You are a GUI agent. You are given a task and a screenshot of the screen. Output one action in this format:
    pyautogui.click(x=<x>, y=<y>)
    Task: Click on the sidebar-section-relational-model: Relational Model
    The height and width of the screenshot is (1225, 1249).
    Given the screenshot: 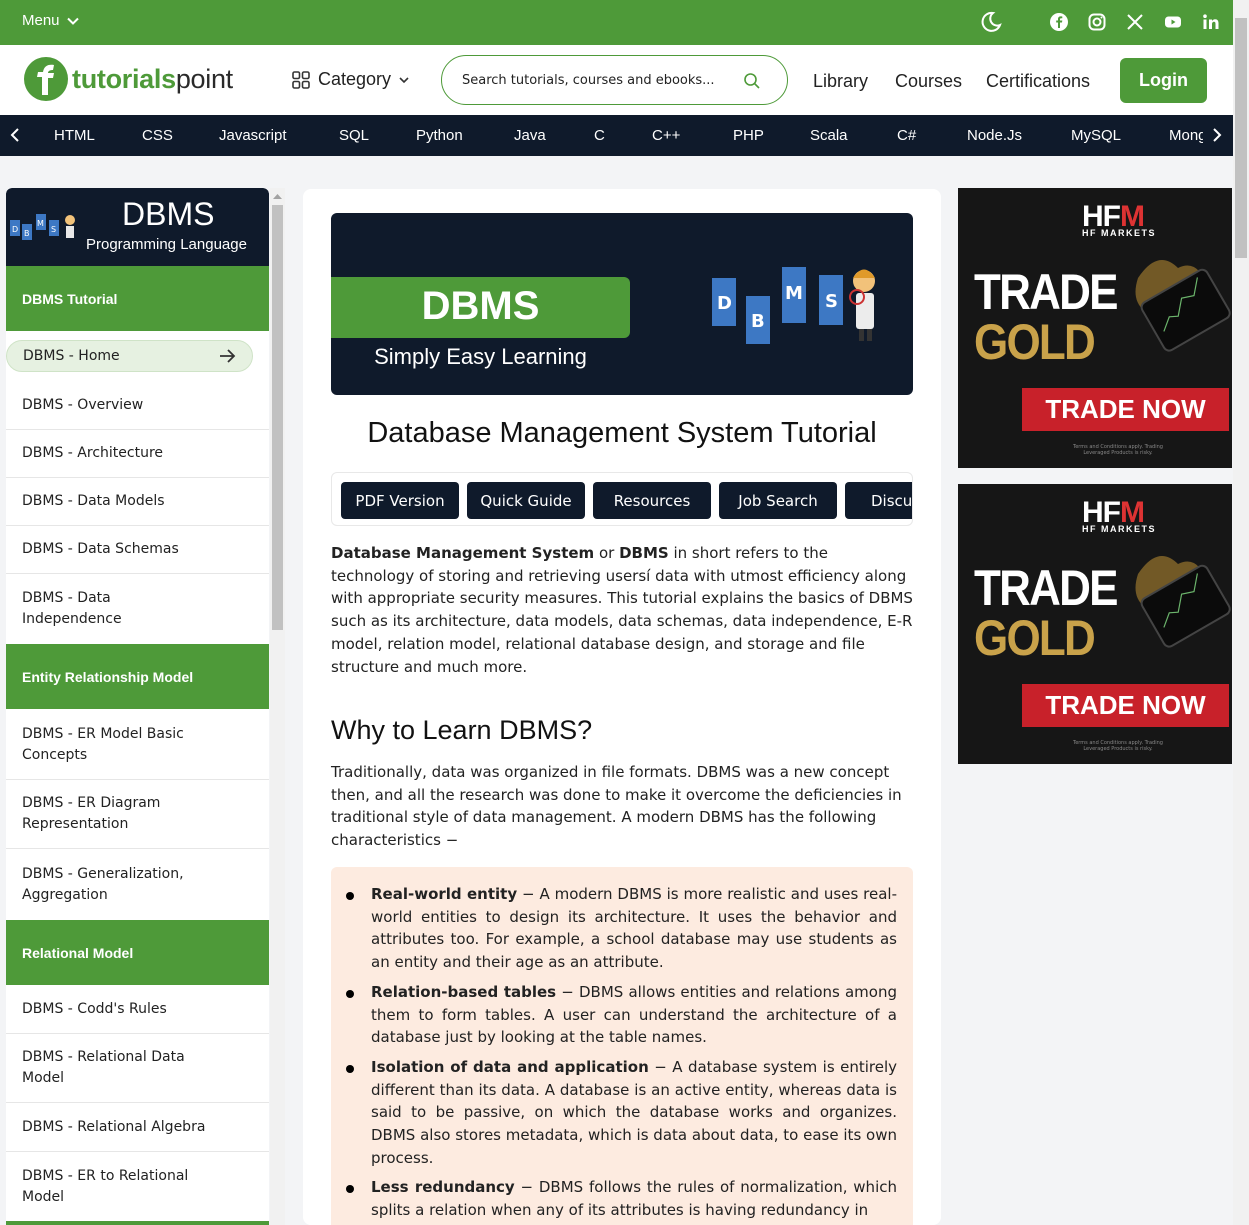 What is the action you would take?
    pyautogui.click(x=137, y=953)
    